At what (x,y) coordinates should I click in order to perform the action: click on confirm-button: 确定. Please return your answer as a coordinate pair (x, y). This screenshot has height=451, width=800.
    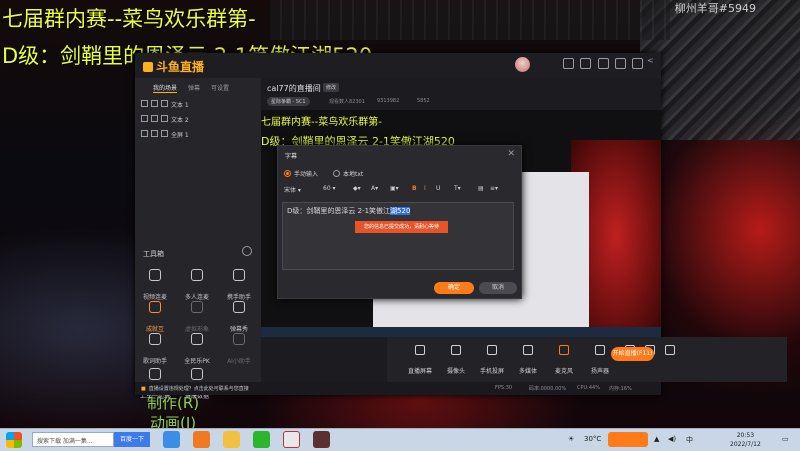
    Looking at the image, I should click on (454, 288).